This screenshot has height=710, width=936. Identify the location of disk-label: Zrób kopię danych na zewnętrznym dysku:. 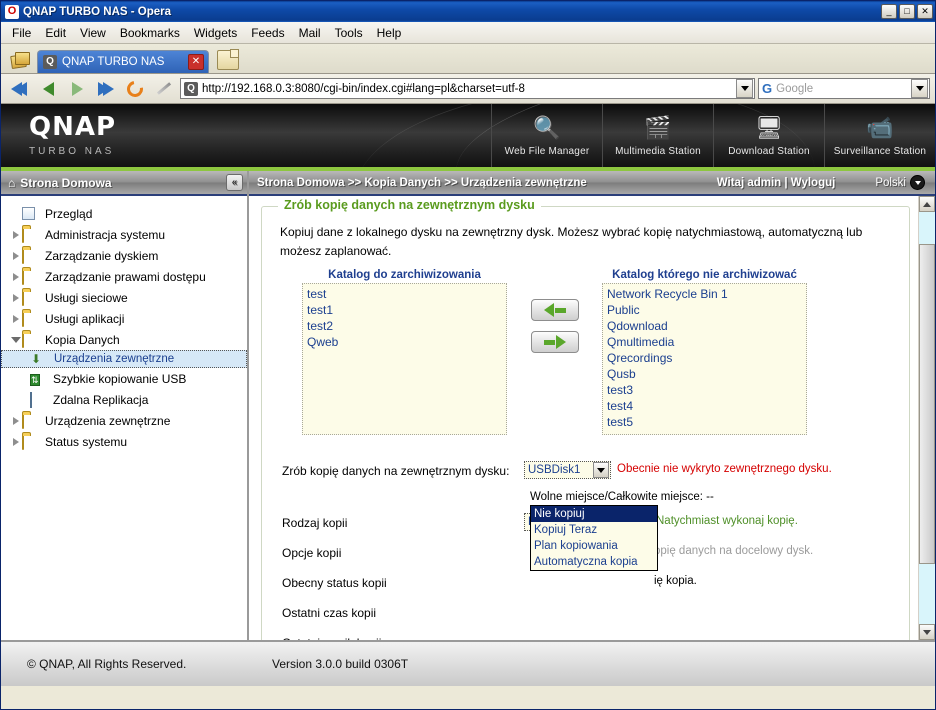
(396, 471).